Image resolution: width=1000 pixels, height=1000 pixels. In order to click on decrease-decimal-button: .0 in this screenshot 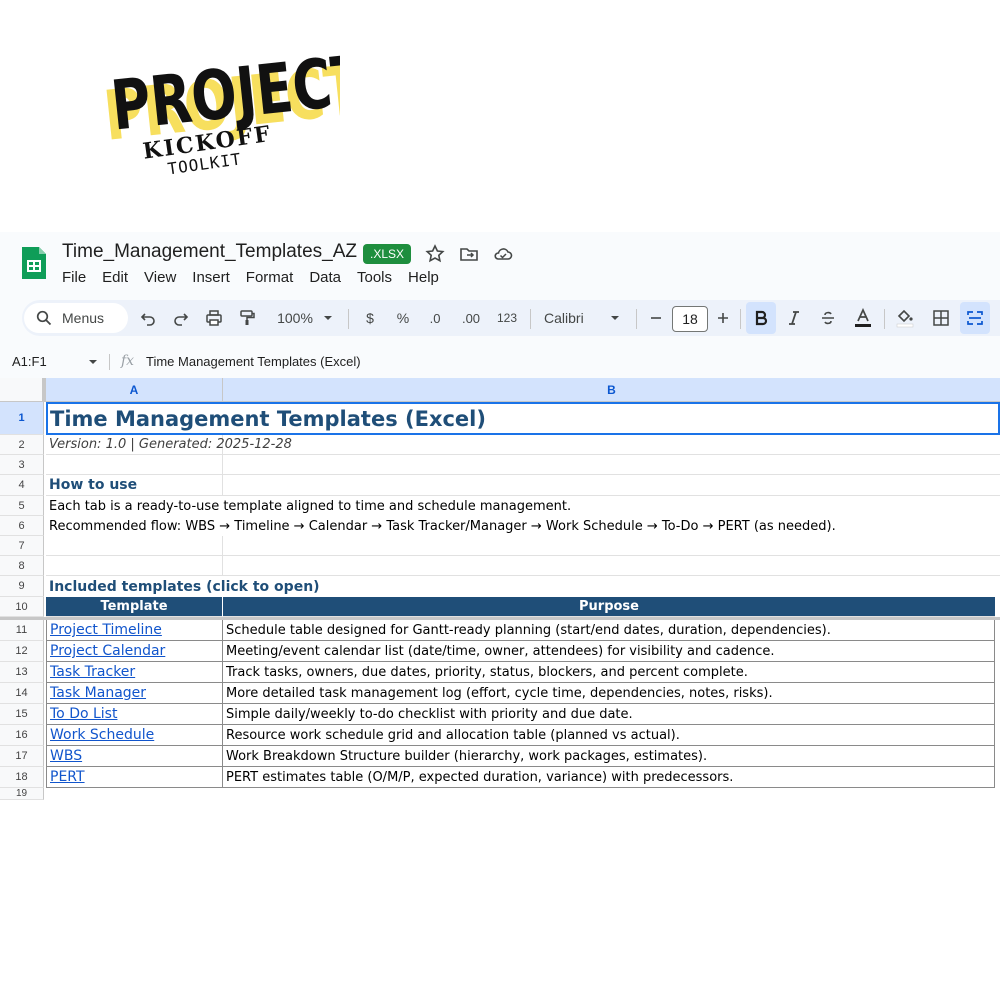, I will do `click(435, 318)`.